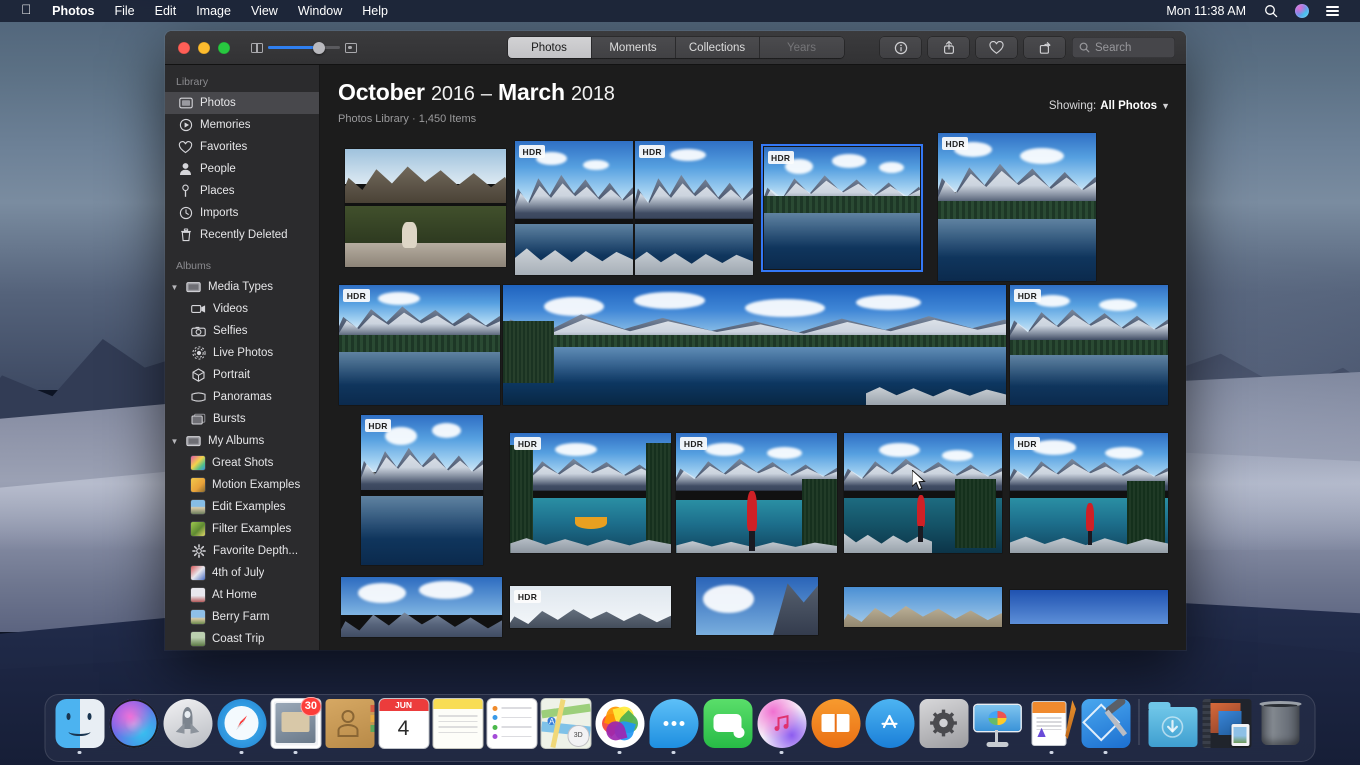 The width and height of the screenshot is (1360, 765). Describe the element at coordinates (755, 345) in the screenshot. I see `photo-thumbnail-panorama` at that location.